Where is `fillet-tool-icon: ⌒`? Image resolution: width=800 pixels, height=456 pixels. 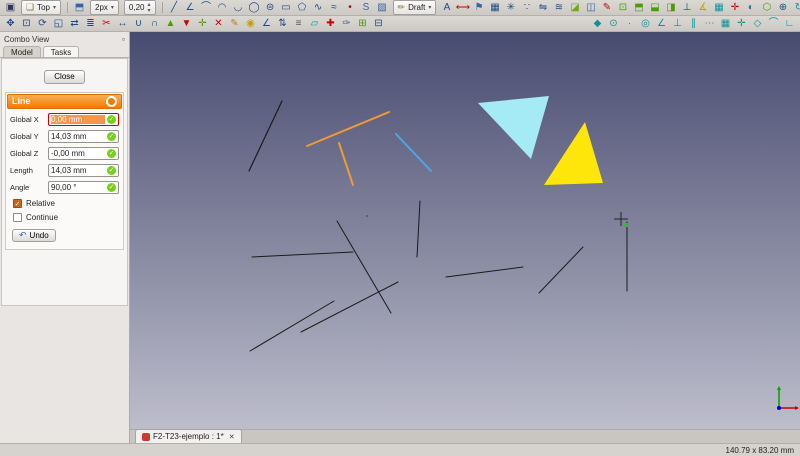
fillet-tool-icon: ⌒ is located at coordinates (206, 8).